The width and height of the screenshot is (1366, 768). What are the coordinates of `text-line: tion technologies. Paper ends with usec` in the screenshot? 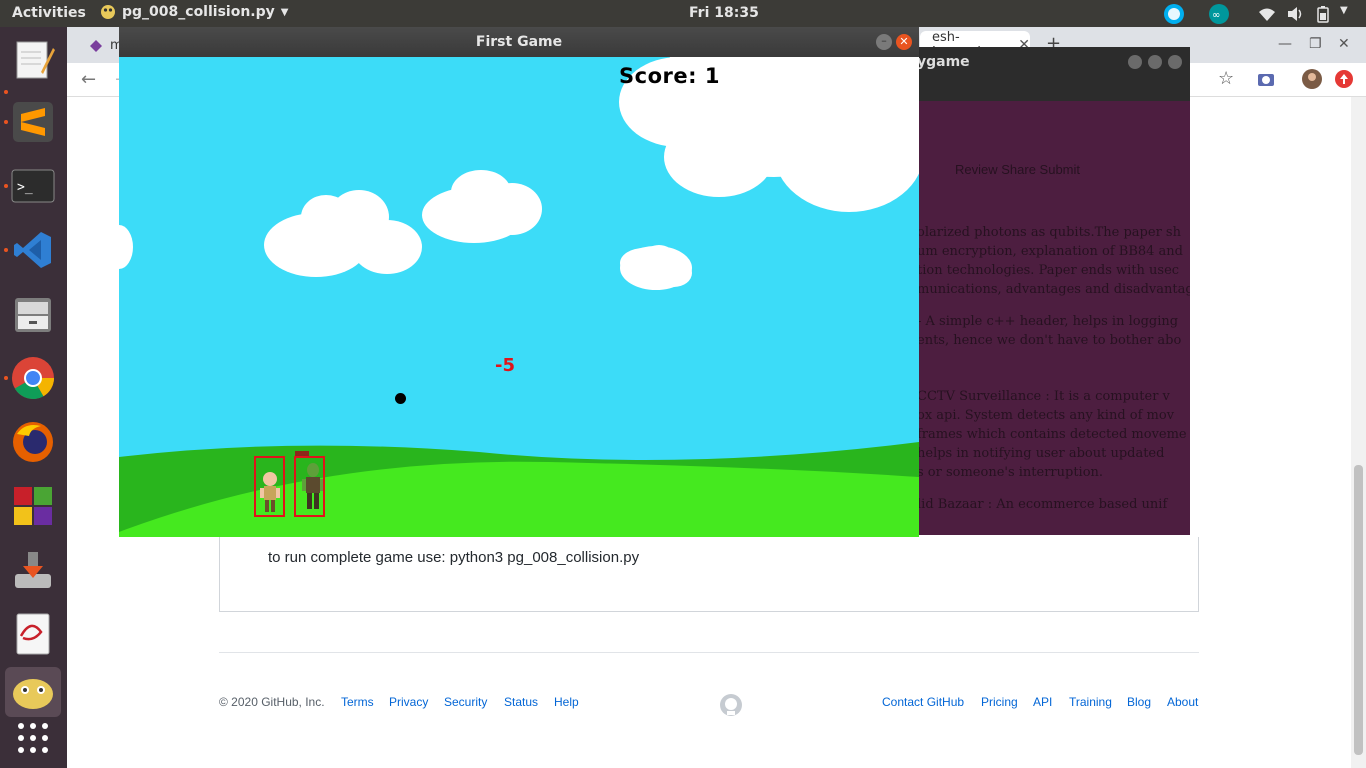 It's located at (1048, 270).